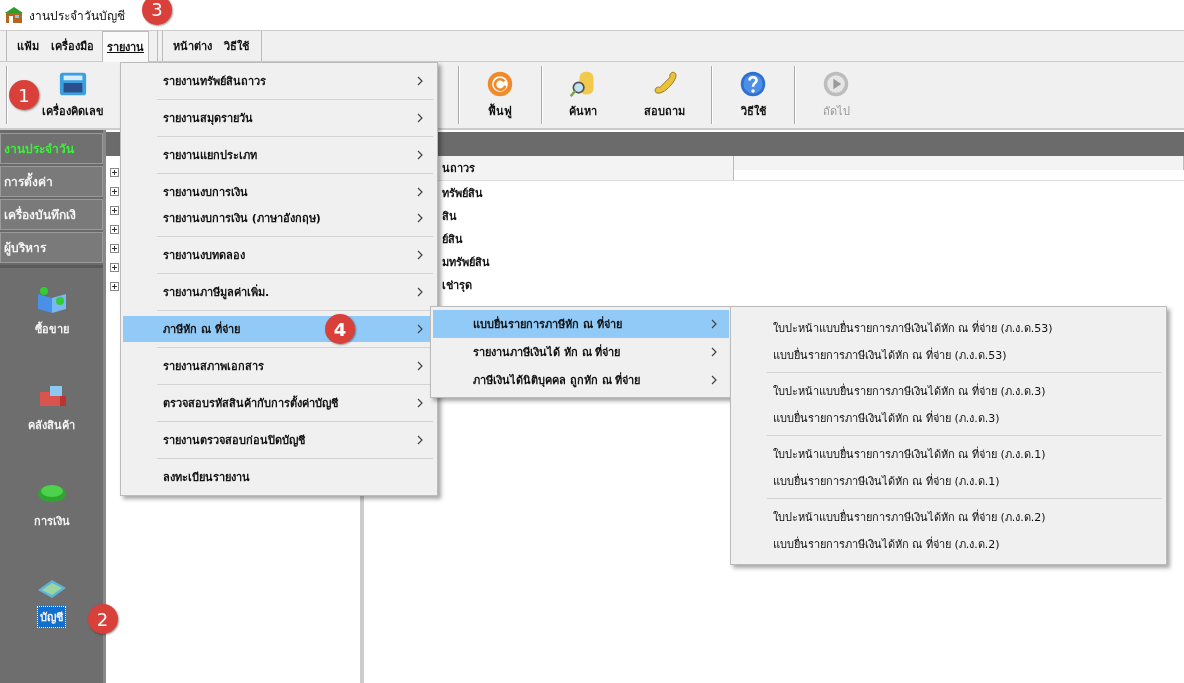  Describe the element at coordinates (77, 16) in the screenshot. I see `window-title: งานประจำวันบัญชี` at that location.